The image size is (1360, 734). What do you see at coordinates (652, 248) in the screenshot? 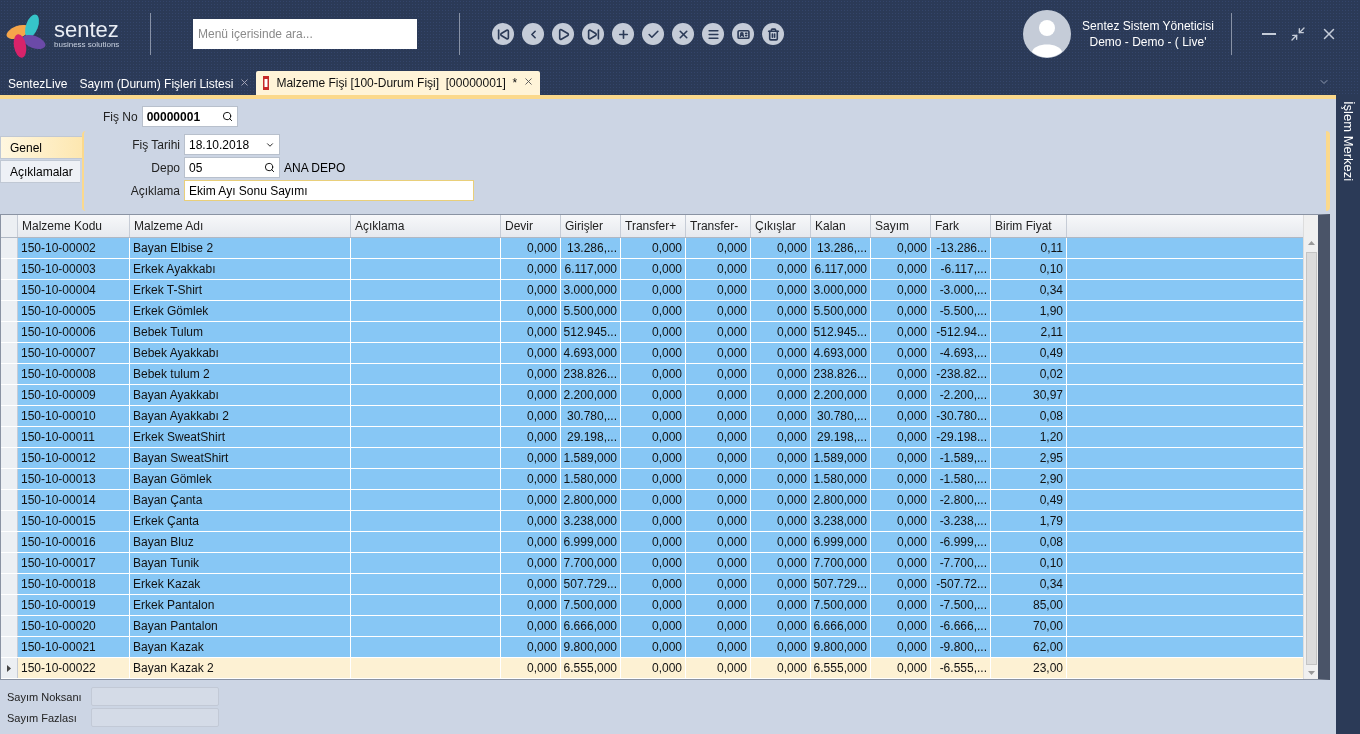
I see `table-row: 150-10-00002 Bayan Elbise 2 0,000 13.286,... 0,000 0,000 0,000 13.286,... 0,000 -13.286... 0,11` at bounding box center [652, 248].